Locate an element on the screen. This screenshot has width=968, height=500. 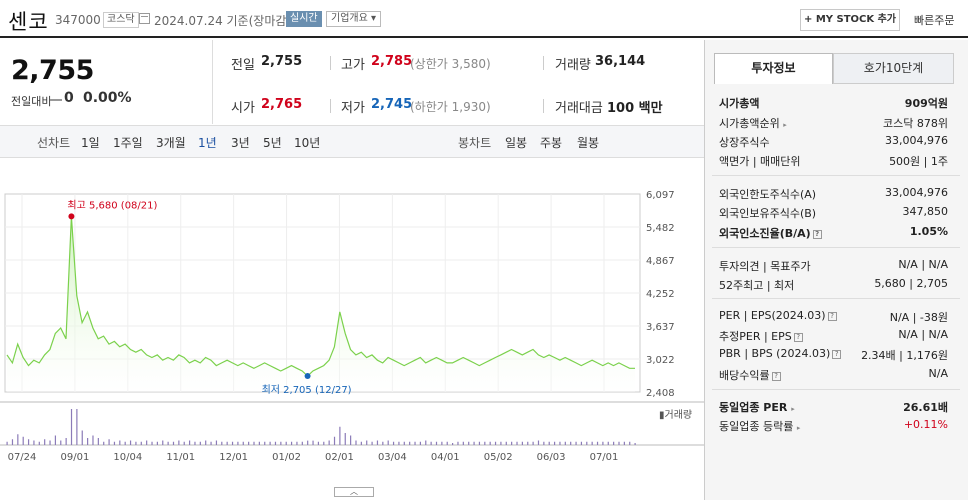
upper-limit: (상한가 3,580) is located at coordinates (450, 64).